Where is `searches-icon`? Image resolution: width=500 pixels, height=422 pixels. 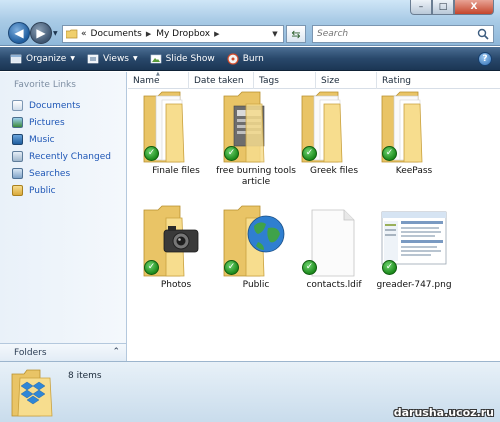 searches-icon is located at coordinates (17, 173).